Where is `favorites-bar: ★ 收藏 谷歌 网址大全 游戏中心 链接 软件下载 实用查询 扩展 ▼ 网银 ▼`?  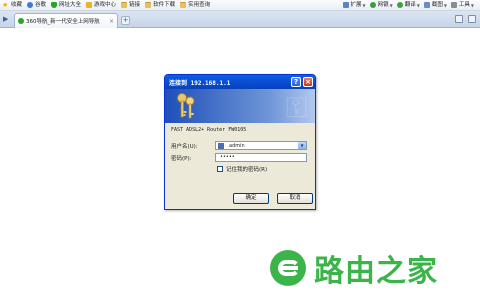
favorites-bar: ★ 收藏 谷歌 网址大全 游戏中心 链接 软件下载 实用查询 扩展 ▼ 网银 ▼ is located at coordinates (240, 5).